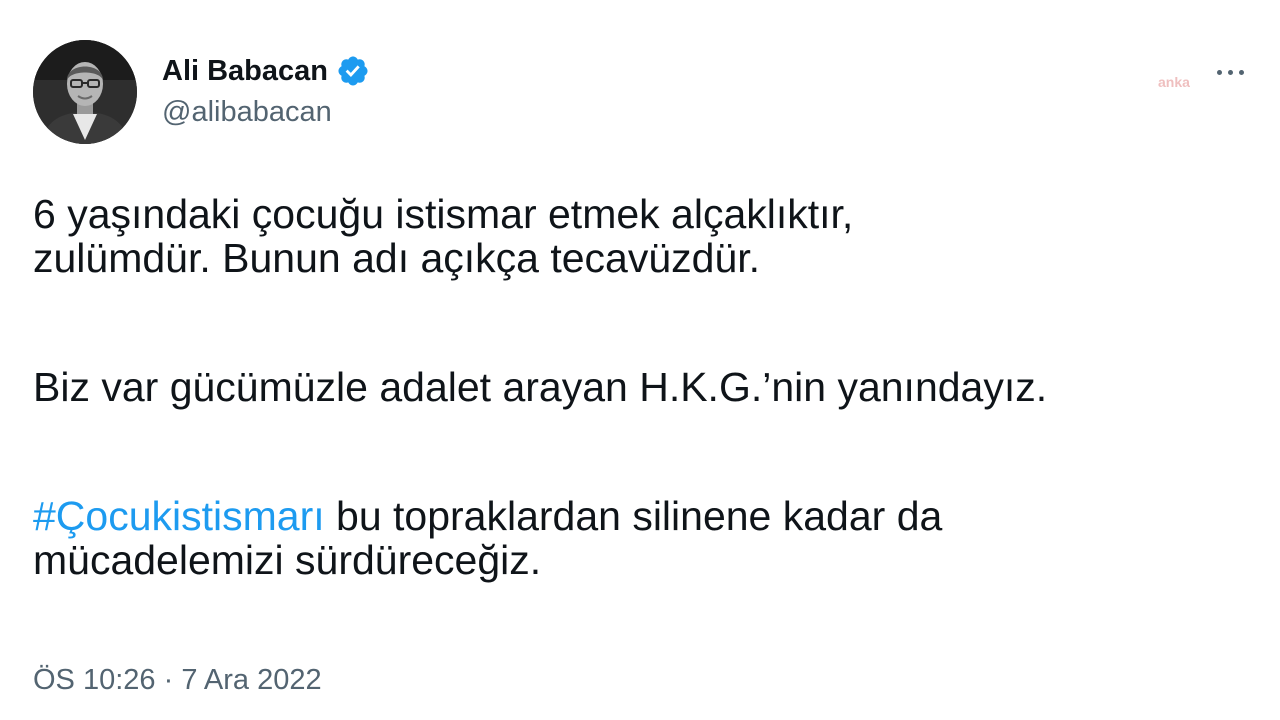 The image size is (1280, 720). I want to click on verified-badge-icon, so click(353, 71).